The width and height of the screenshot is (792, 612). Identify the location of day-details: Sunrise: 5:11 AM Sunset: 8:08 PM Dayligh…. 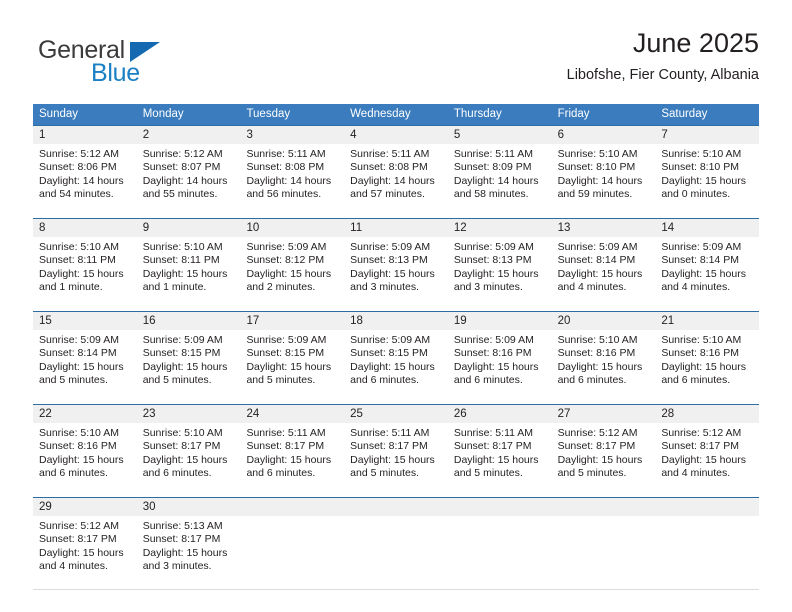
(292, 173).